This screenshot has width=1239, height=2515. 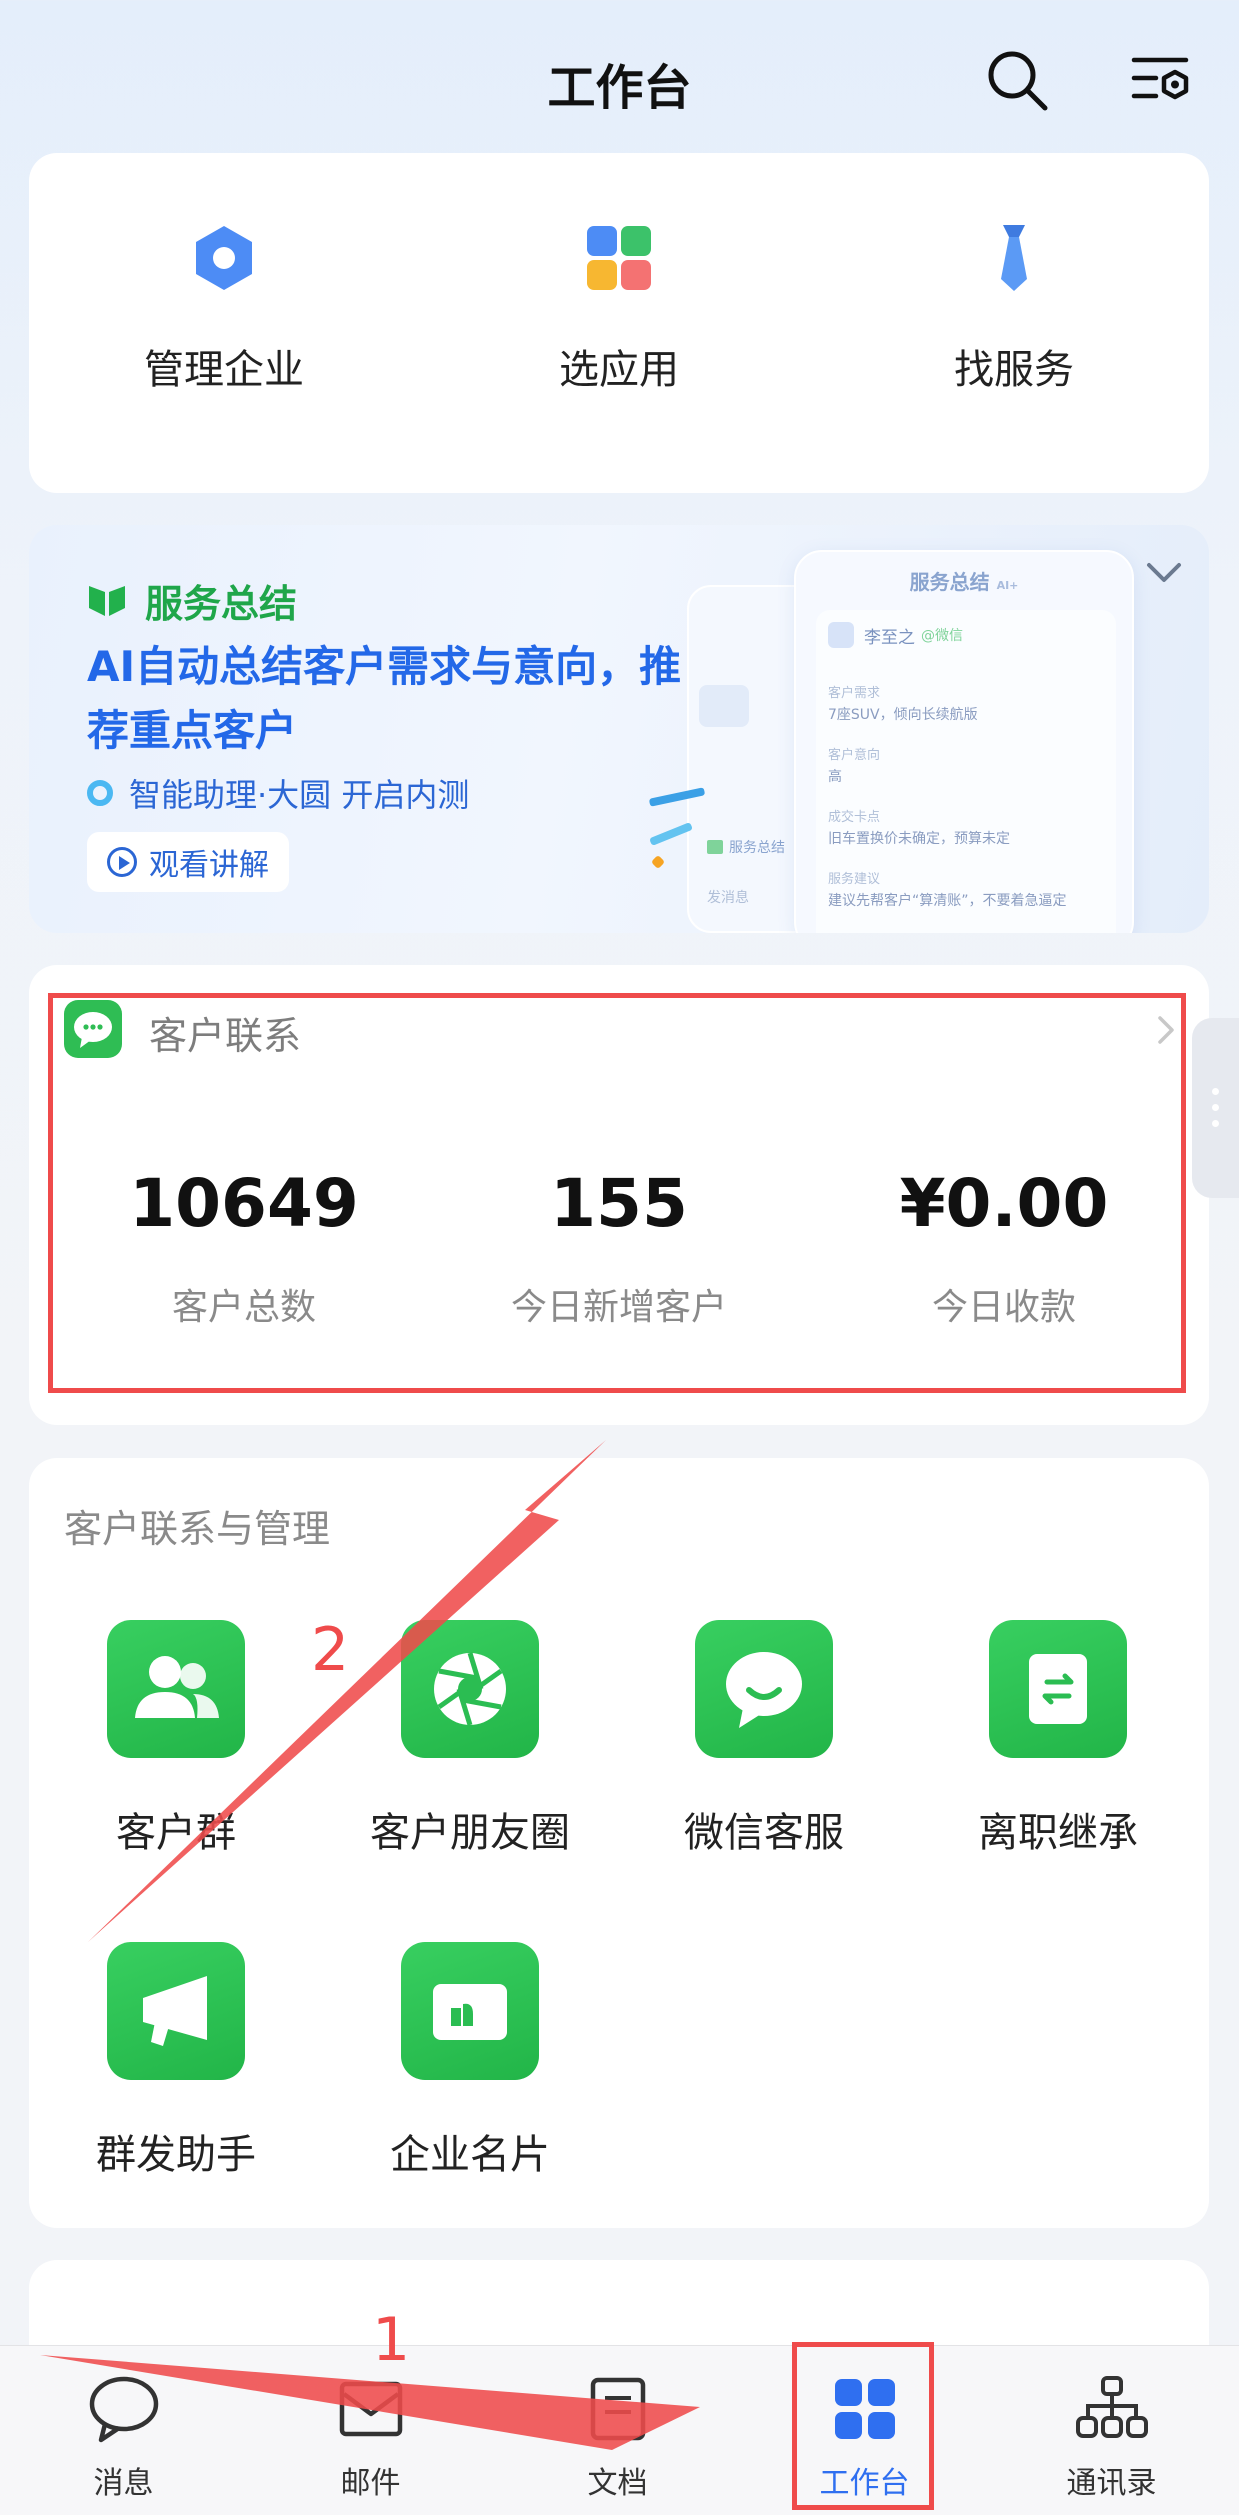 What do you see at coordinates (188, 862) in the screenshot?
I see `watch-explanation-button: 观看讲解` at bounding box center [188, 862].